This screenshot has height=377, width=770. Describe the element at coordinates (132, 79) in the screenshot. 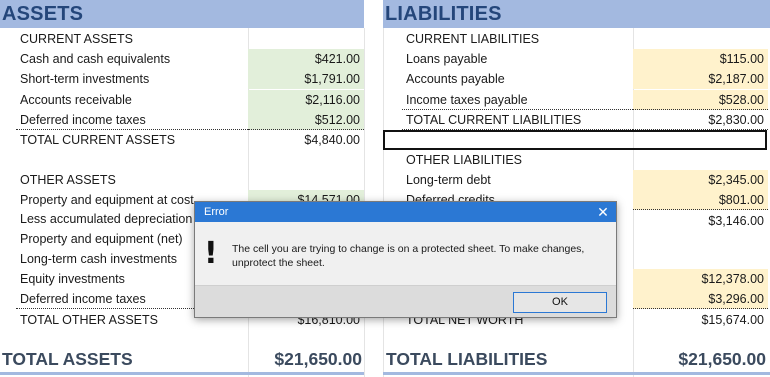

I see `asset-label-short-term: Short-term investments` at that location.